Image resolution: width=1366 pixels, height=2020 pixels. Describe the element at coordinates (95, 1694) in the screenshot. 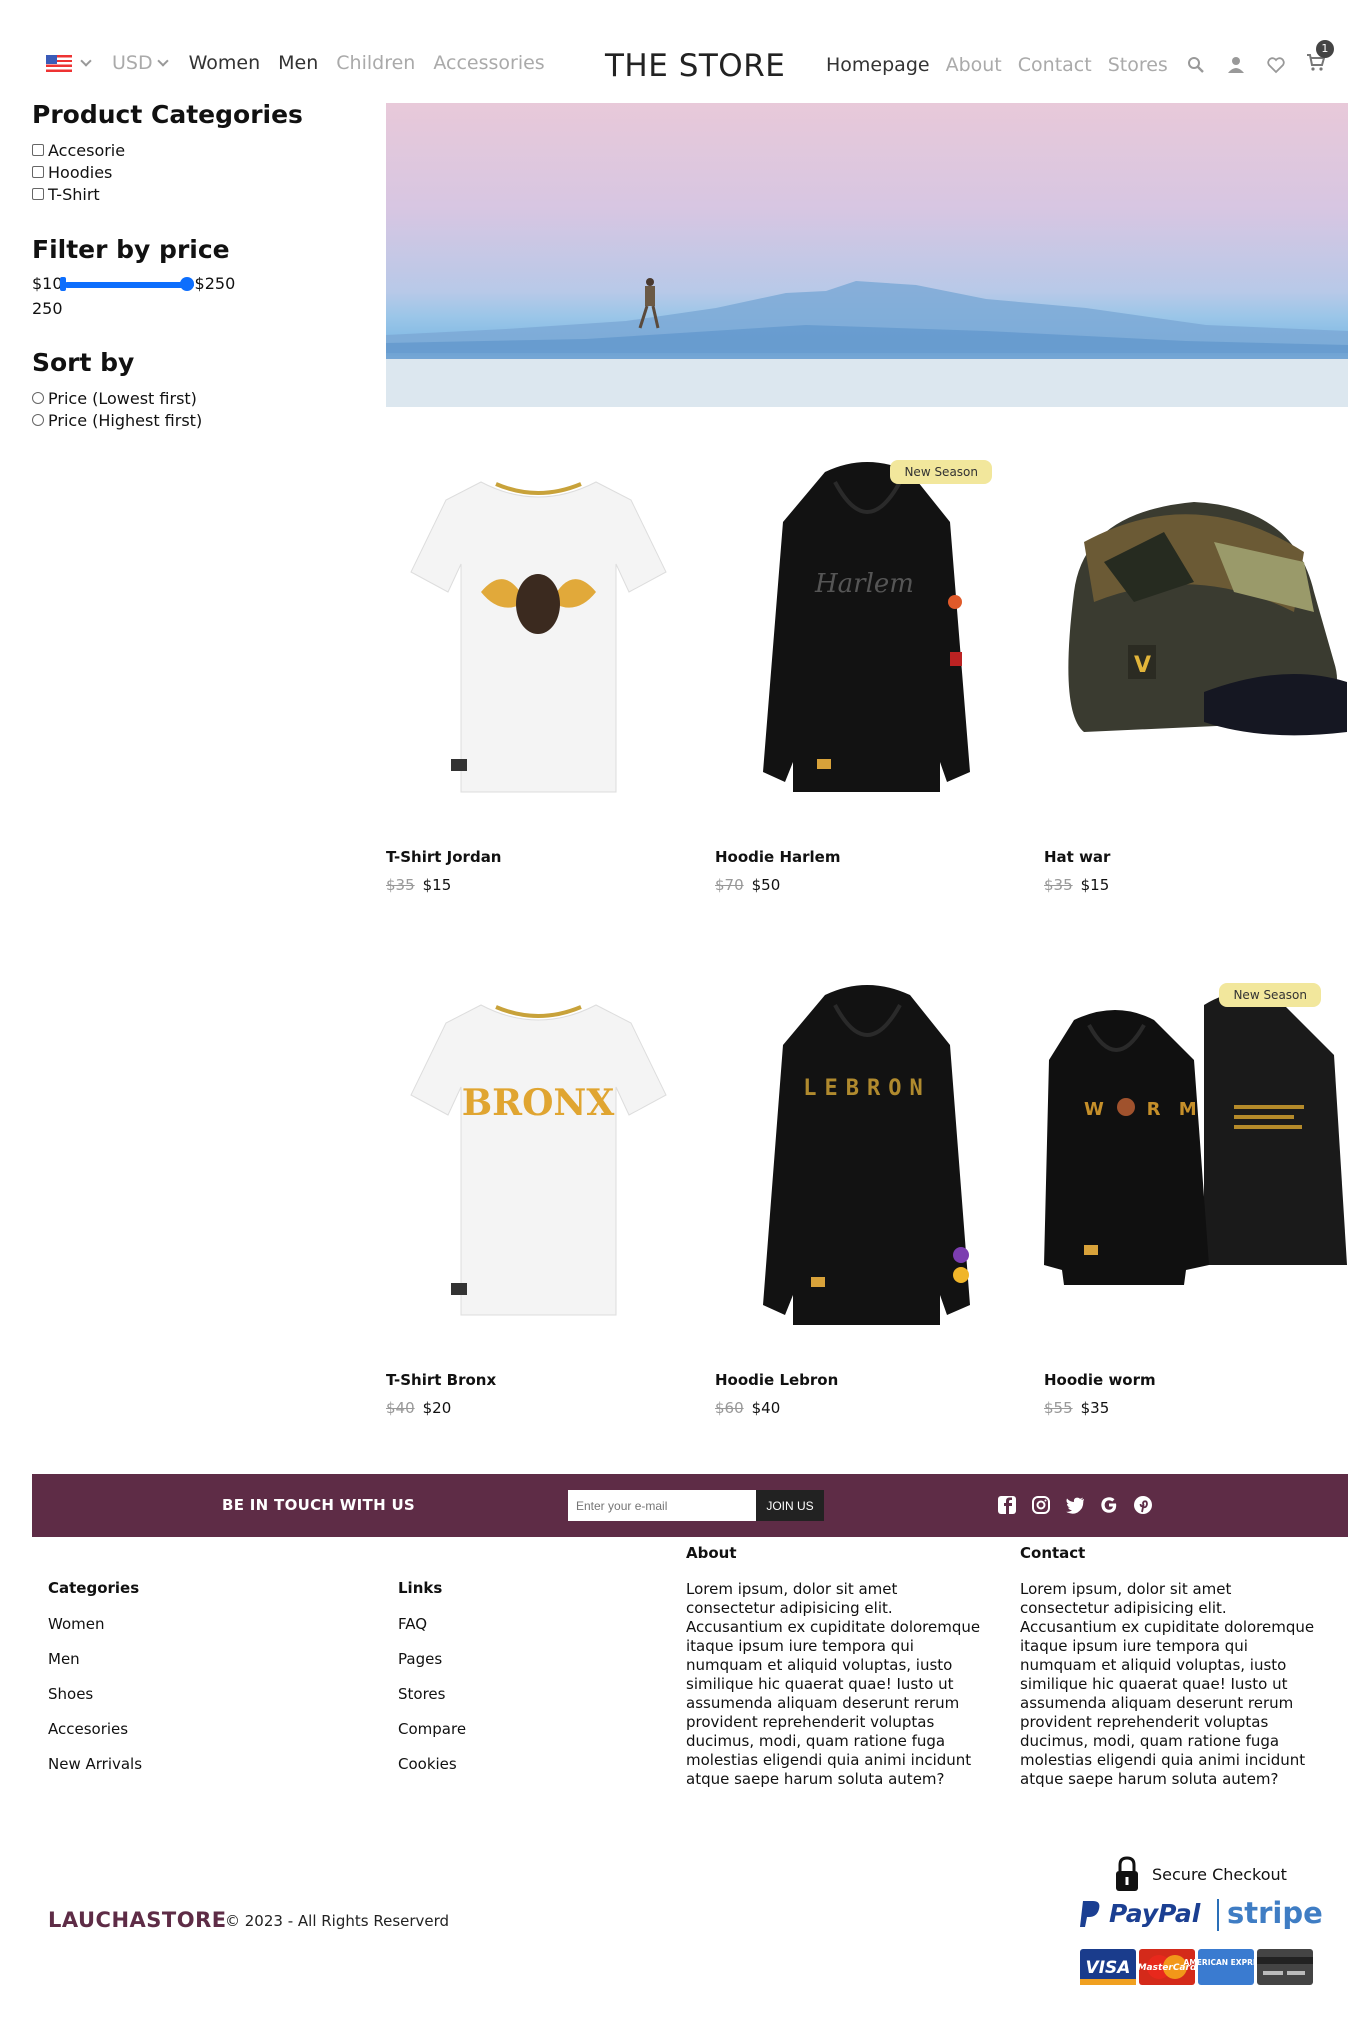

I see `footer-link-shoes: Shoes` at that location.